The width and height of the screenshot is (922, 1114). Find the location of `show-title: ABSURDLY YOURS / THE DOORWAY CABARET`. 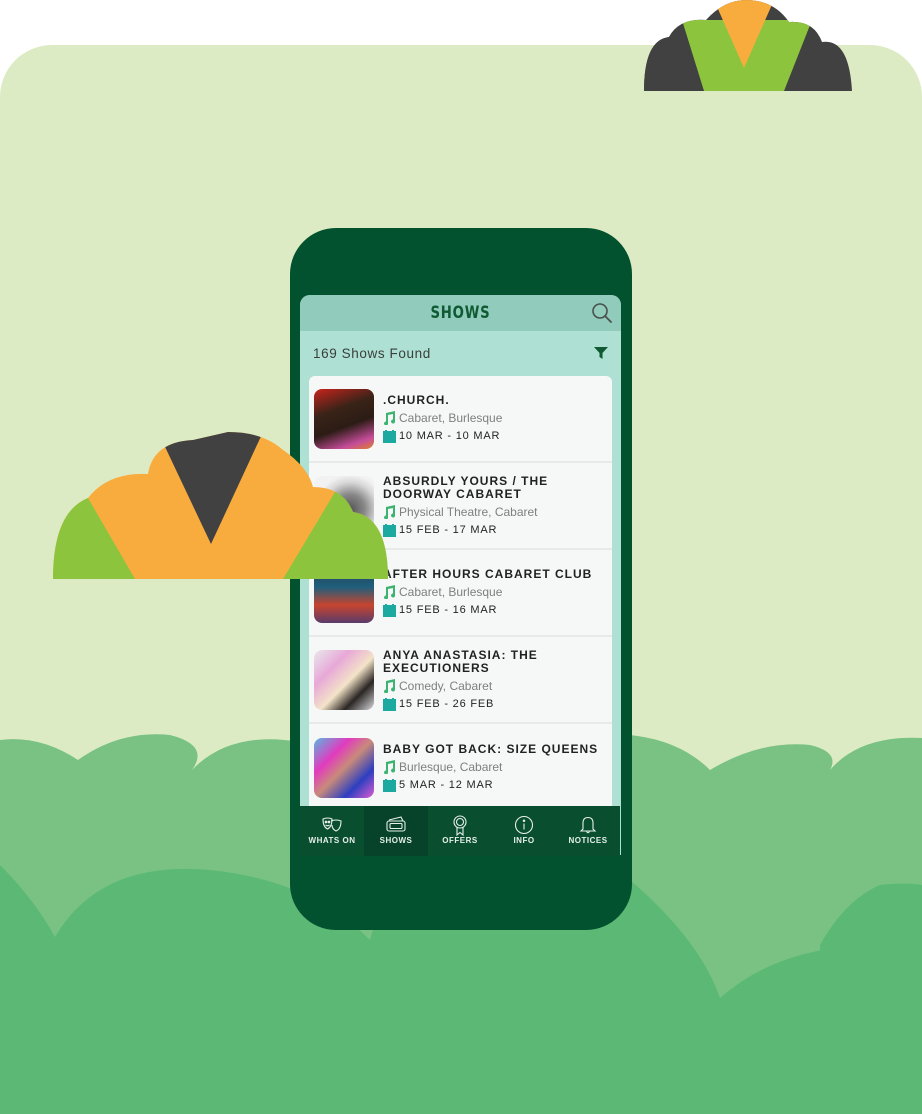

show-title: ABSURDLY YOURS / THE DOORWAY CABARET is located at coordinates (466, 487).